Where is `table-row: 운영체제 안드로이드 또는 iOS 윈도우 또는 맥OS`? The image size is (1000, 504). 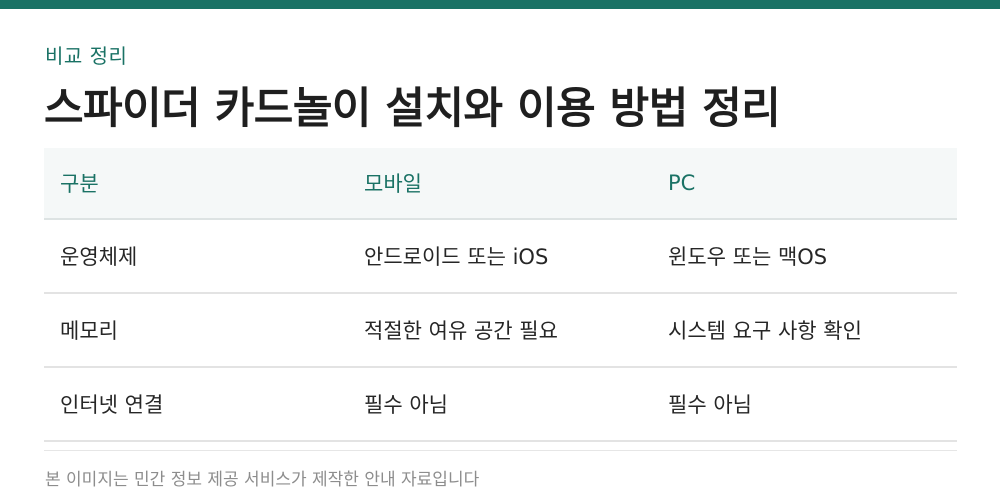
table-row: 운영체제 안드로이드 또는 iOS 윈도우 또는 맥OS is located at coordinates (500, 256).